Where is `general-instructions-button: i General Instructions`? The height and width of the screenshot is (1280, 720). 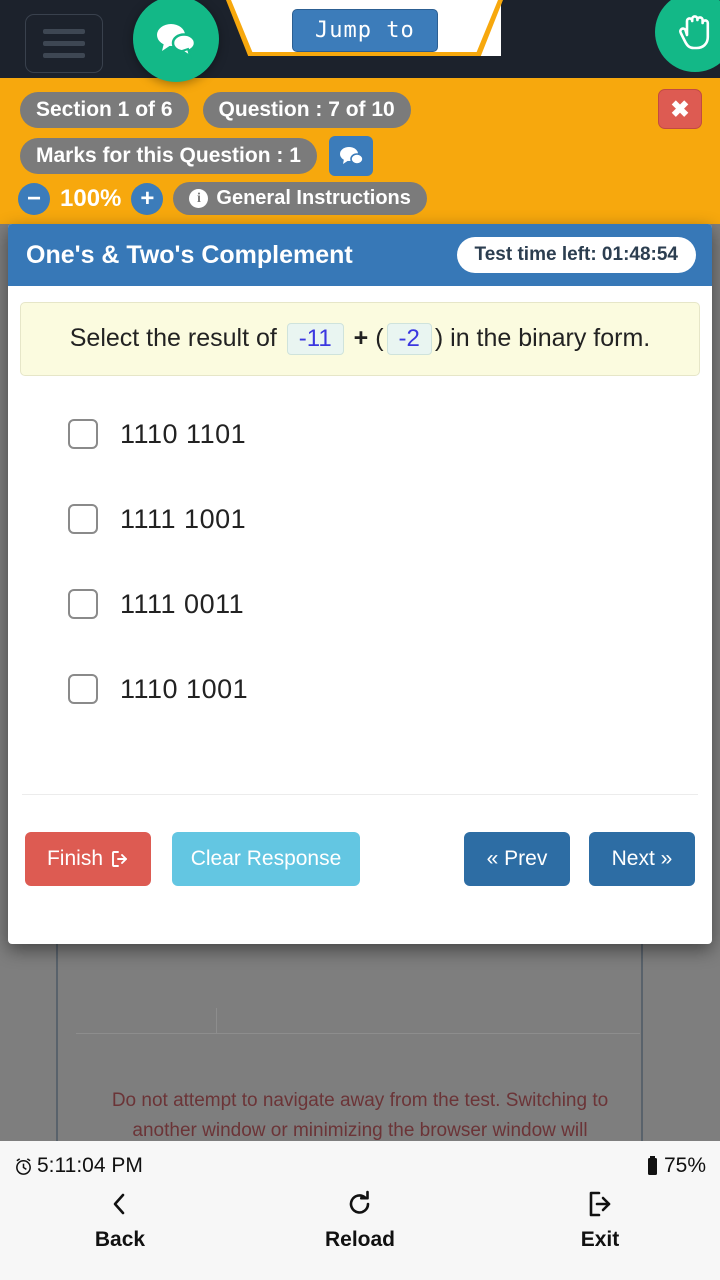
general-instructions-button: i General Instructions is located at coordinates (300, 198).